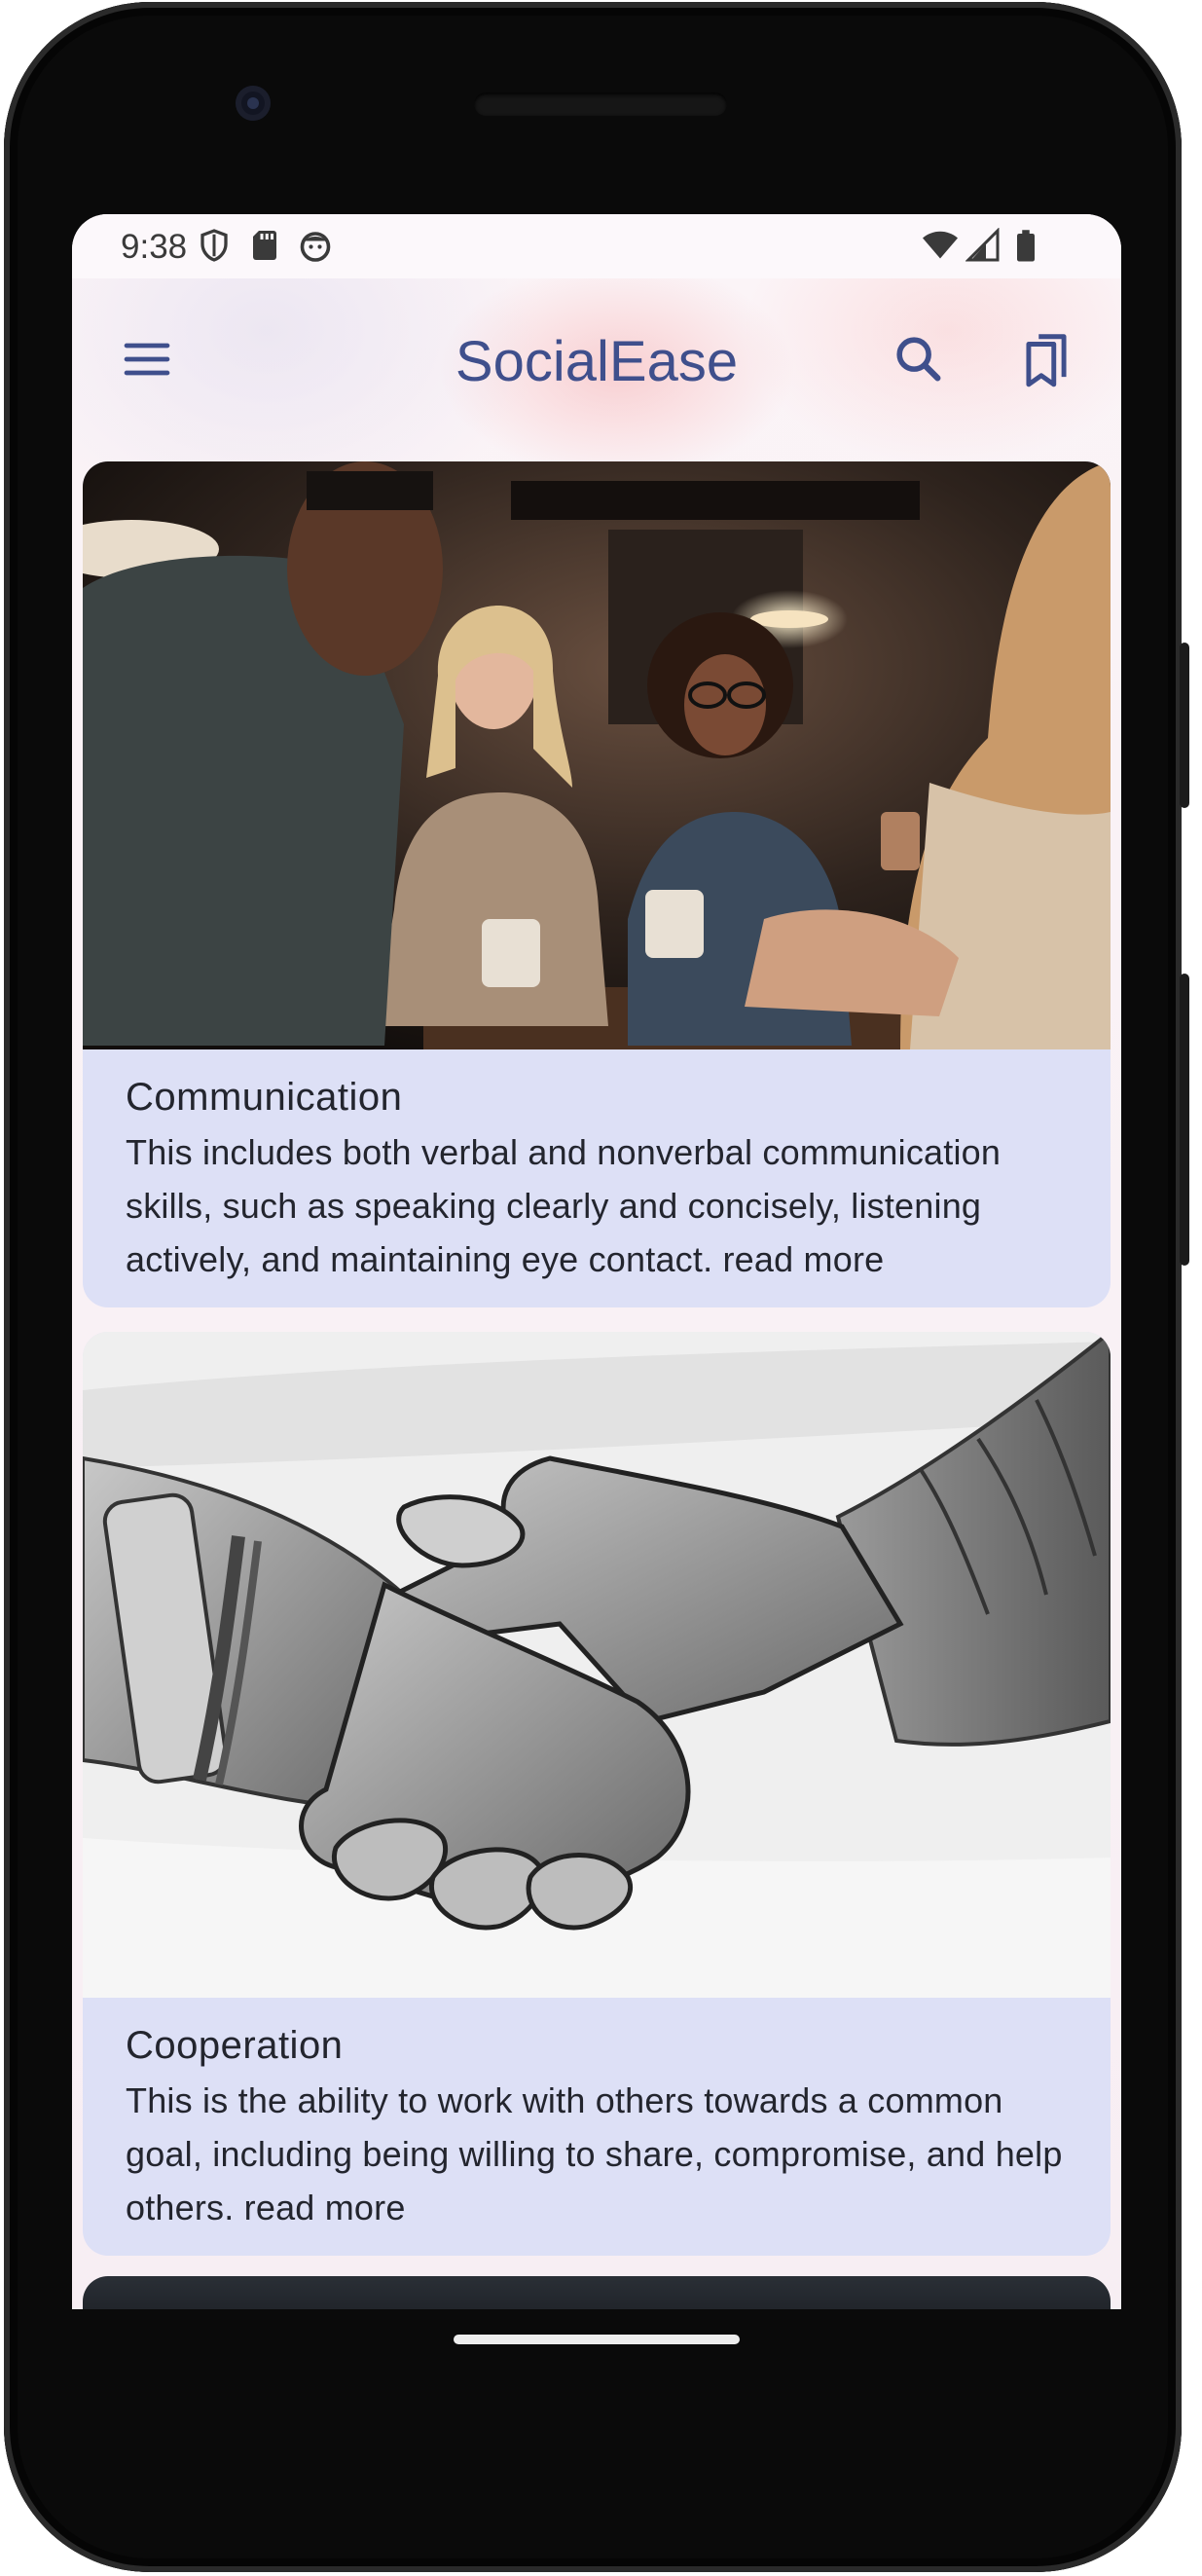 The width and height of the screenshot is (1202, 2576). What do you see at coordinates (214, 245) in the screenshot?
I see `shield-icon` at bounding box center [214, 245].